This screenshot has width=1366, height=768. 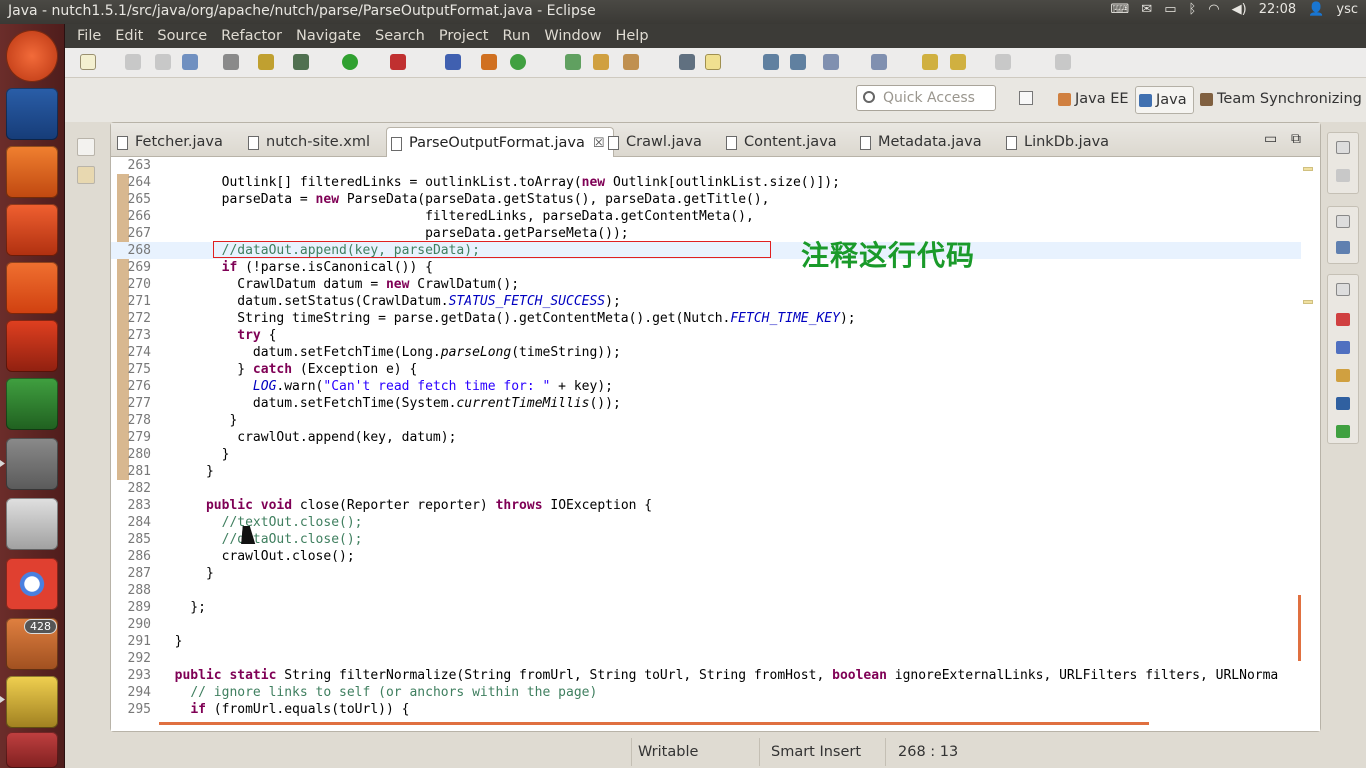 What do you see at coordinates (86, 175) in the screenshot?
I see `package-explorer-icon` at bounding box center [86, 175].